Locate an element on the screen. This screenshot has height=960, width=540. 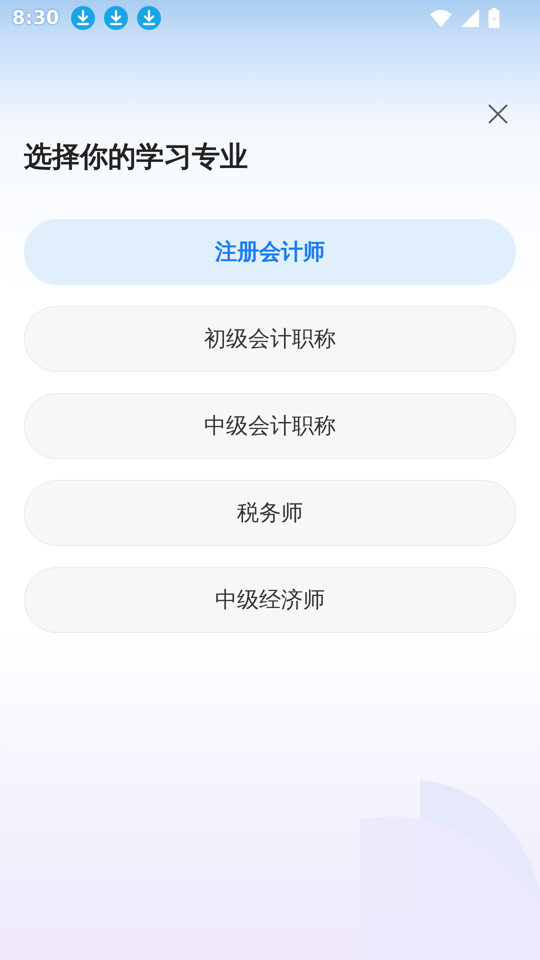
status-time: 8:30 is located at coordinates (36, 18).